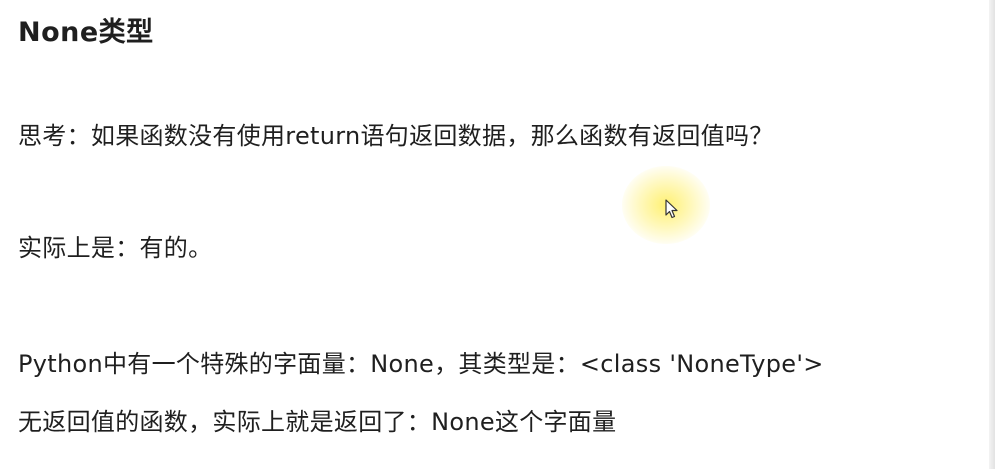 Image resolution: width=995 pixels, height=469 pixels. I want to click on right-edge-shadow, so click(992, 234).